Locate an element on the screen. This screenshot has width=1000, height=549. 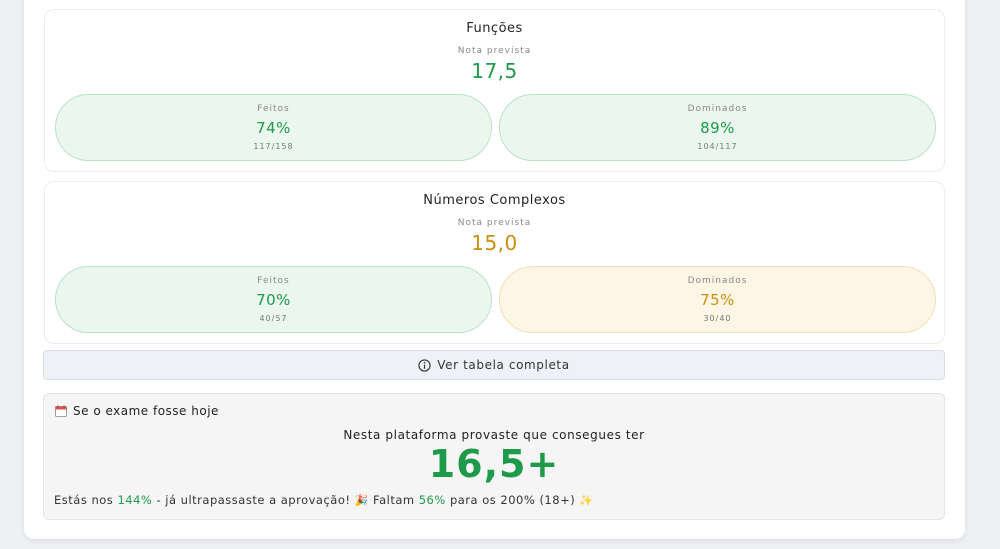
mastered-percent: 75% is located at coordinates (717, 300).